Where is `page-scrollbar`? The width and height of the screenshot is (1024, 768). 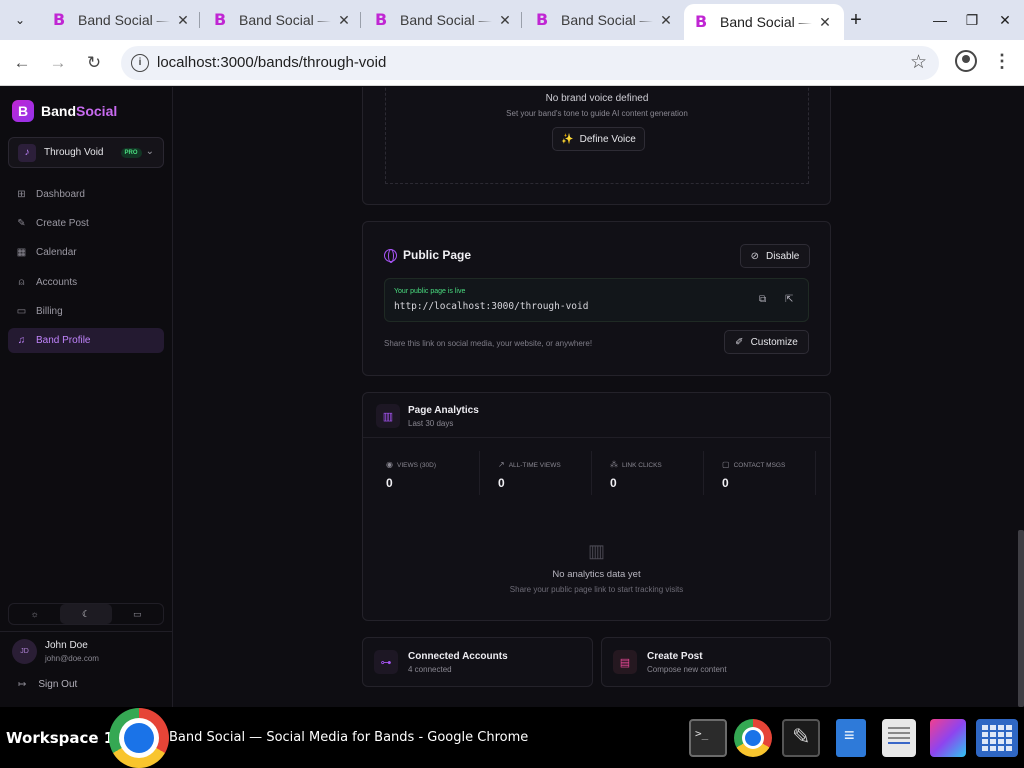
page-scrollbar is located at coordinates (1021, 618).